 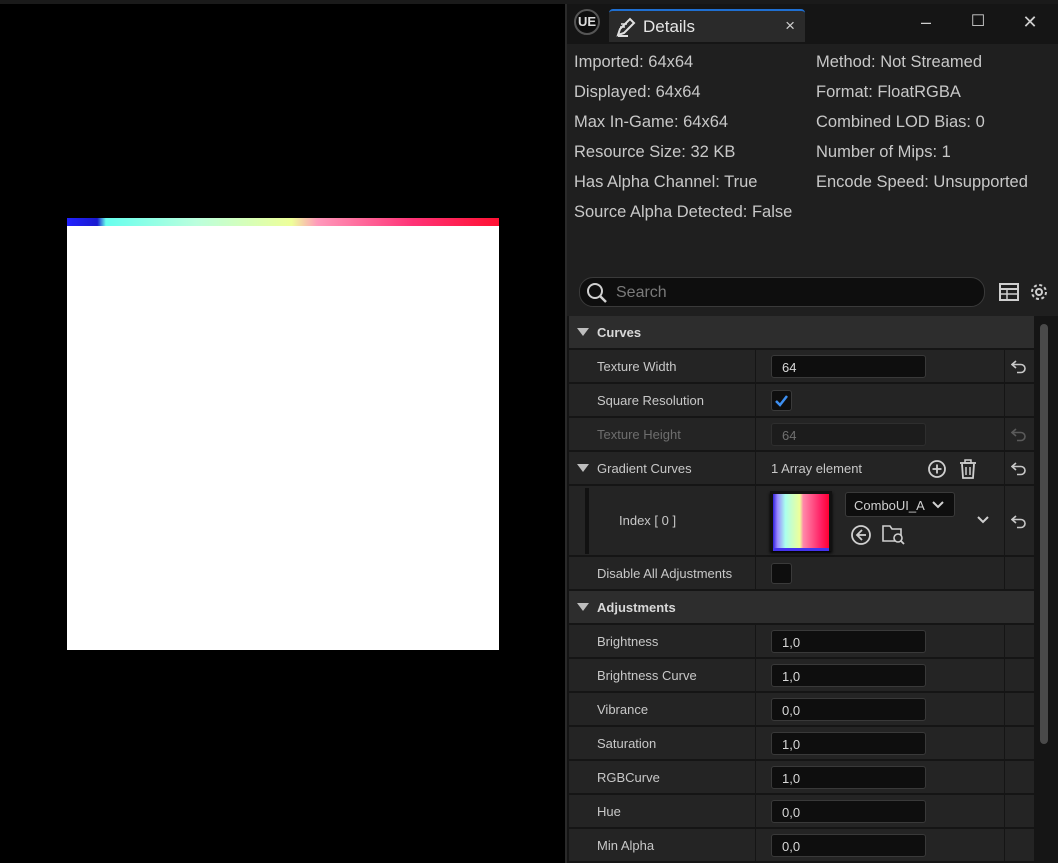 I want to click on row-square-resolution: Square Resolution, so click(x=801, y=400).